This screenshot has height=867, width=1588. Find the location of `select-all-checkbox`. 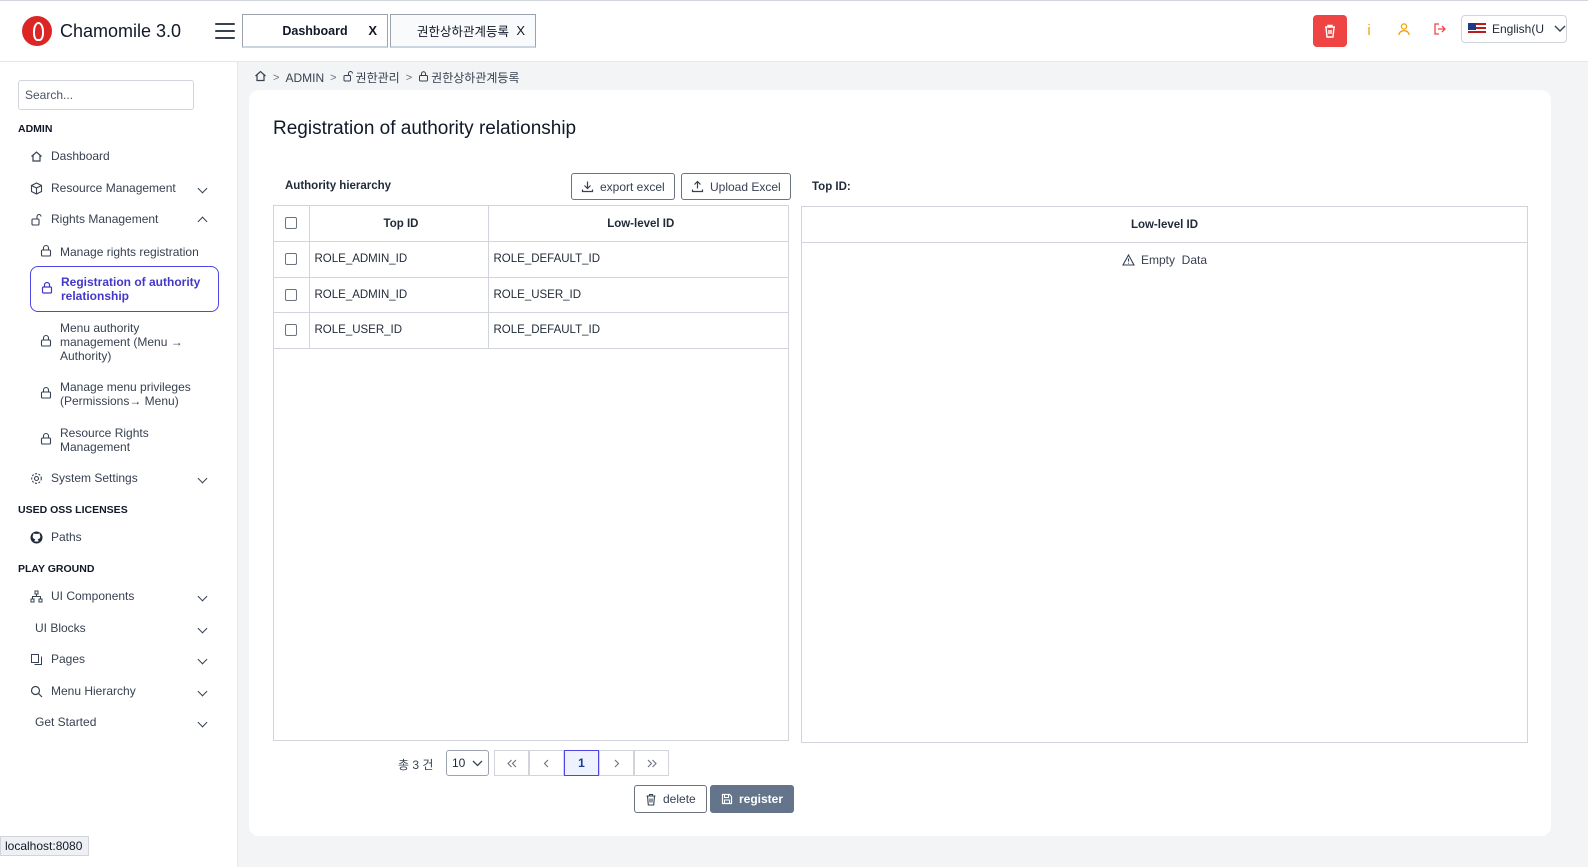

select-all-checkbox is located at coordinates (291, 223).